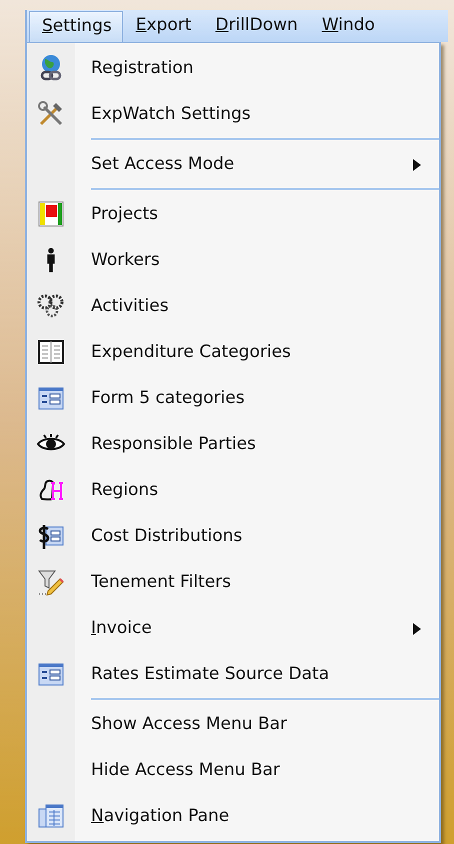  I want to click on menu-item: Activities, so click(130, 306).